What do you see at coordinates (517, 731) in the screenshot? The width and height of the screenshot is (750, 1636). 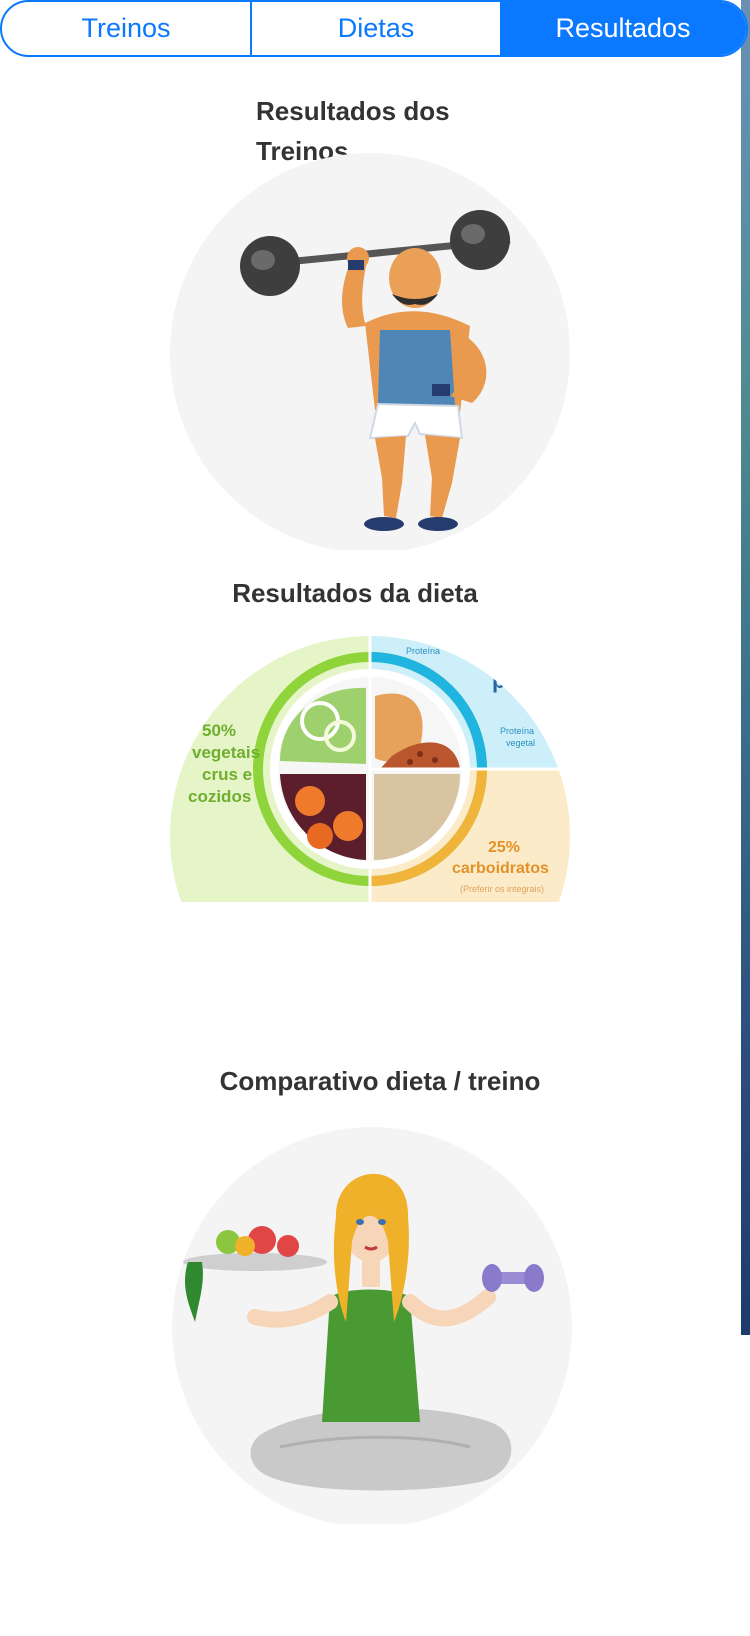 I see `protein-vegetal-line1: Proteína` at bounding box center [517, 731].